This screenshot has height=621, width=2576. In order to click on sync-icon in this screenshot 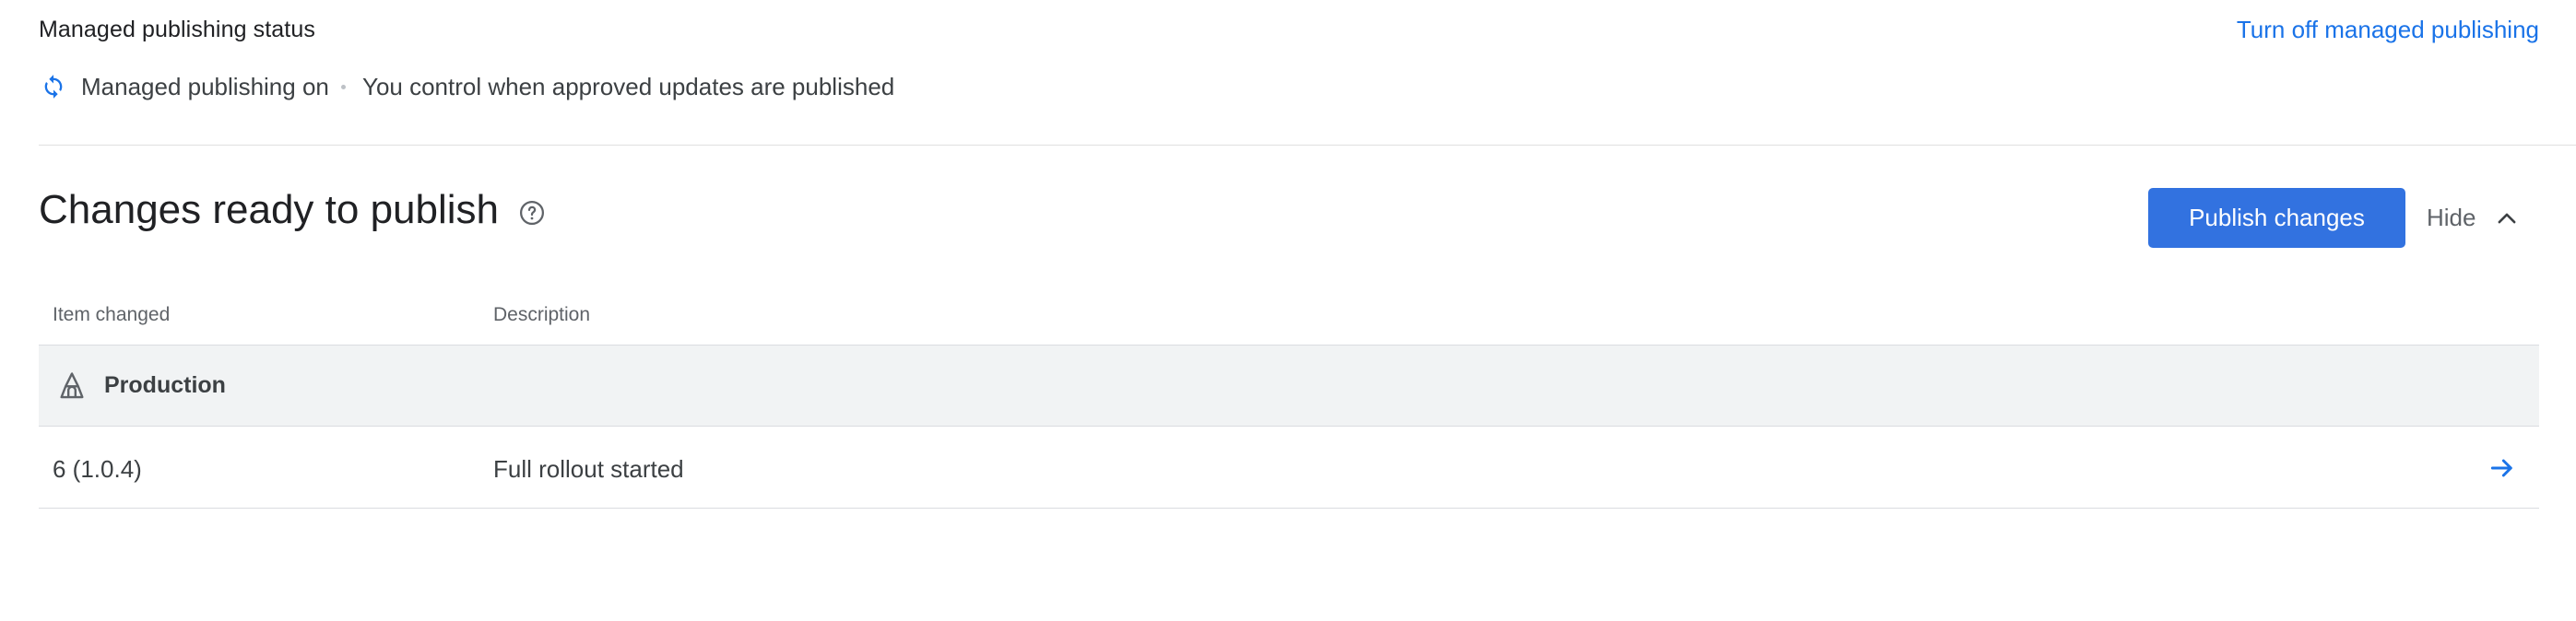, I will do `click(53, 87)`.